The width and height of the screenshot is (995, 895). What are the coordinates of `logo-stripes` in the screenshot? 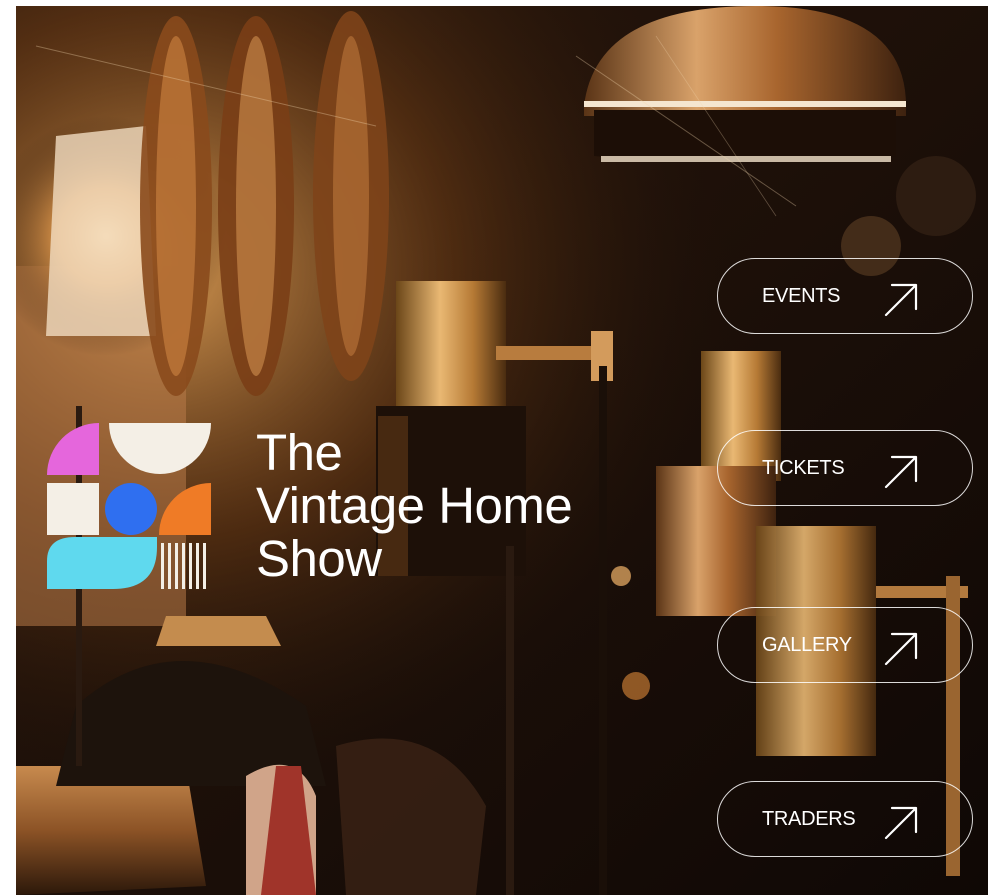 It's located at (183, 566).